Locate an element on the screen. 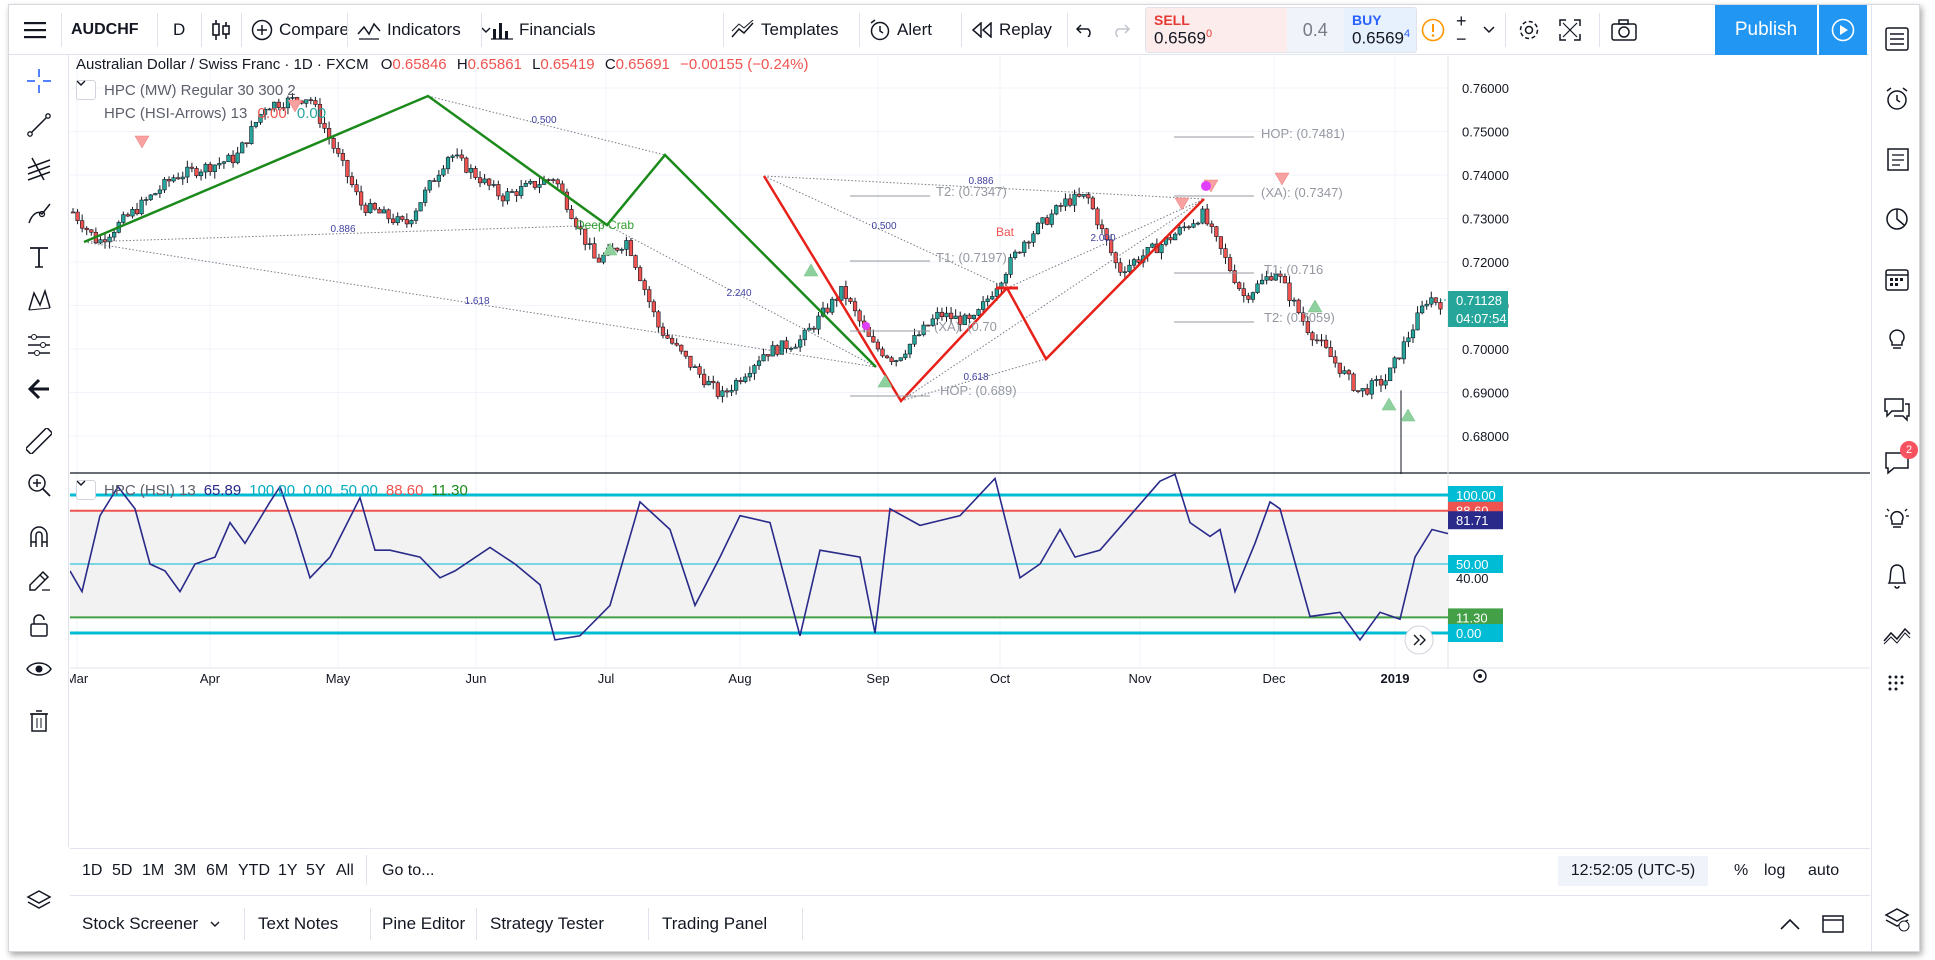 This screenshot has height=960, width=1935. watchlist-icon is located at coordinates (1897, 39).